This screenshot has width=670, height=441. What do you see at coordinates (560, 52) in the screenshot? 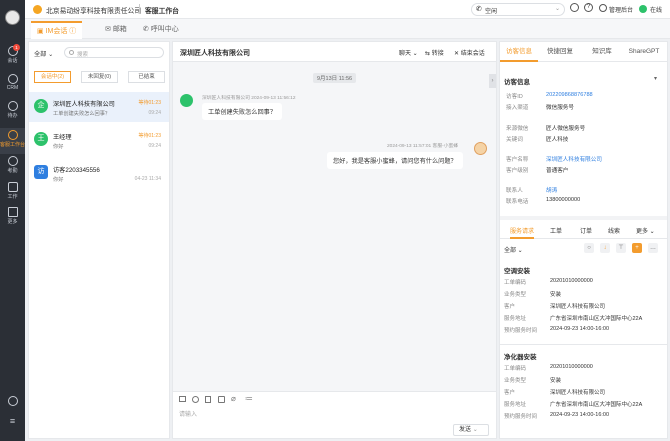
I see `tab-quick-reply: 快捷回复` at bounding box center [560, 52].